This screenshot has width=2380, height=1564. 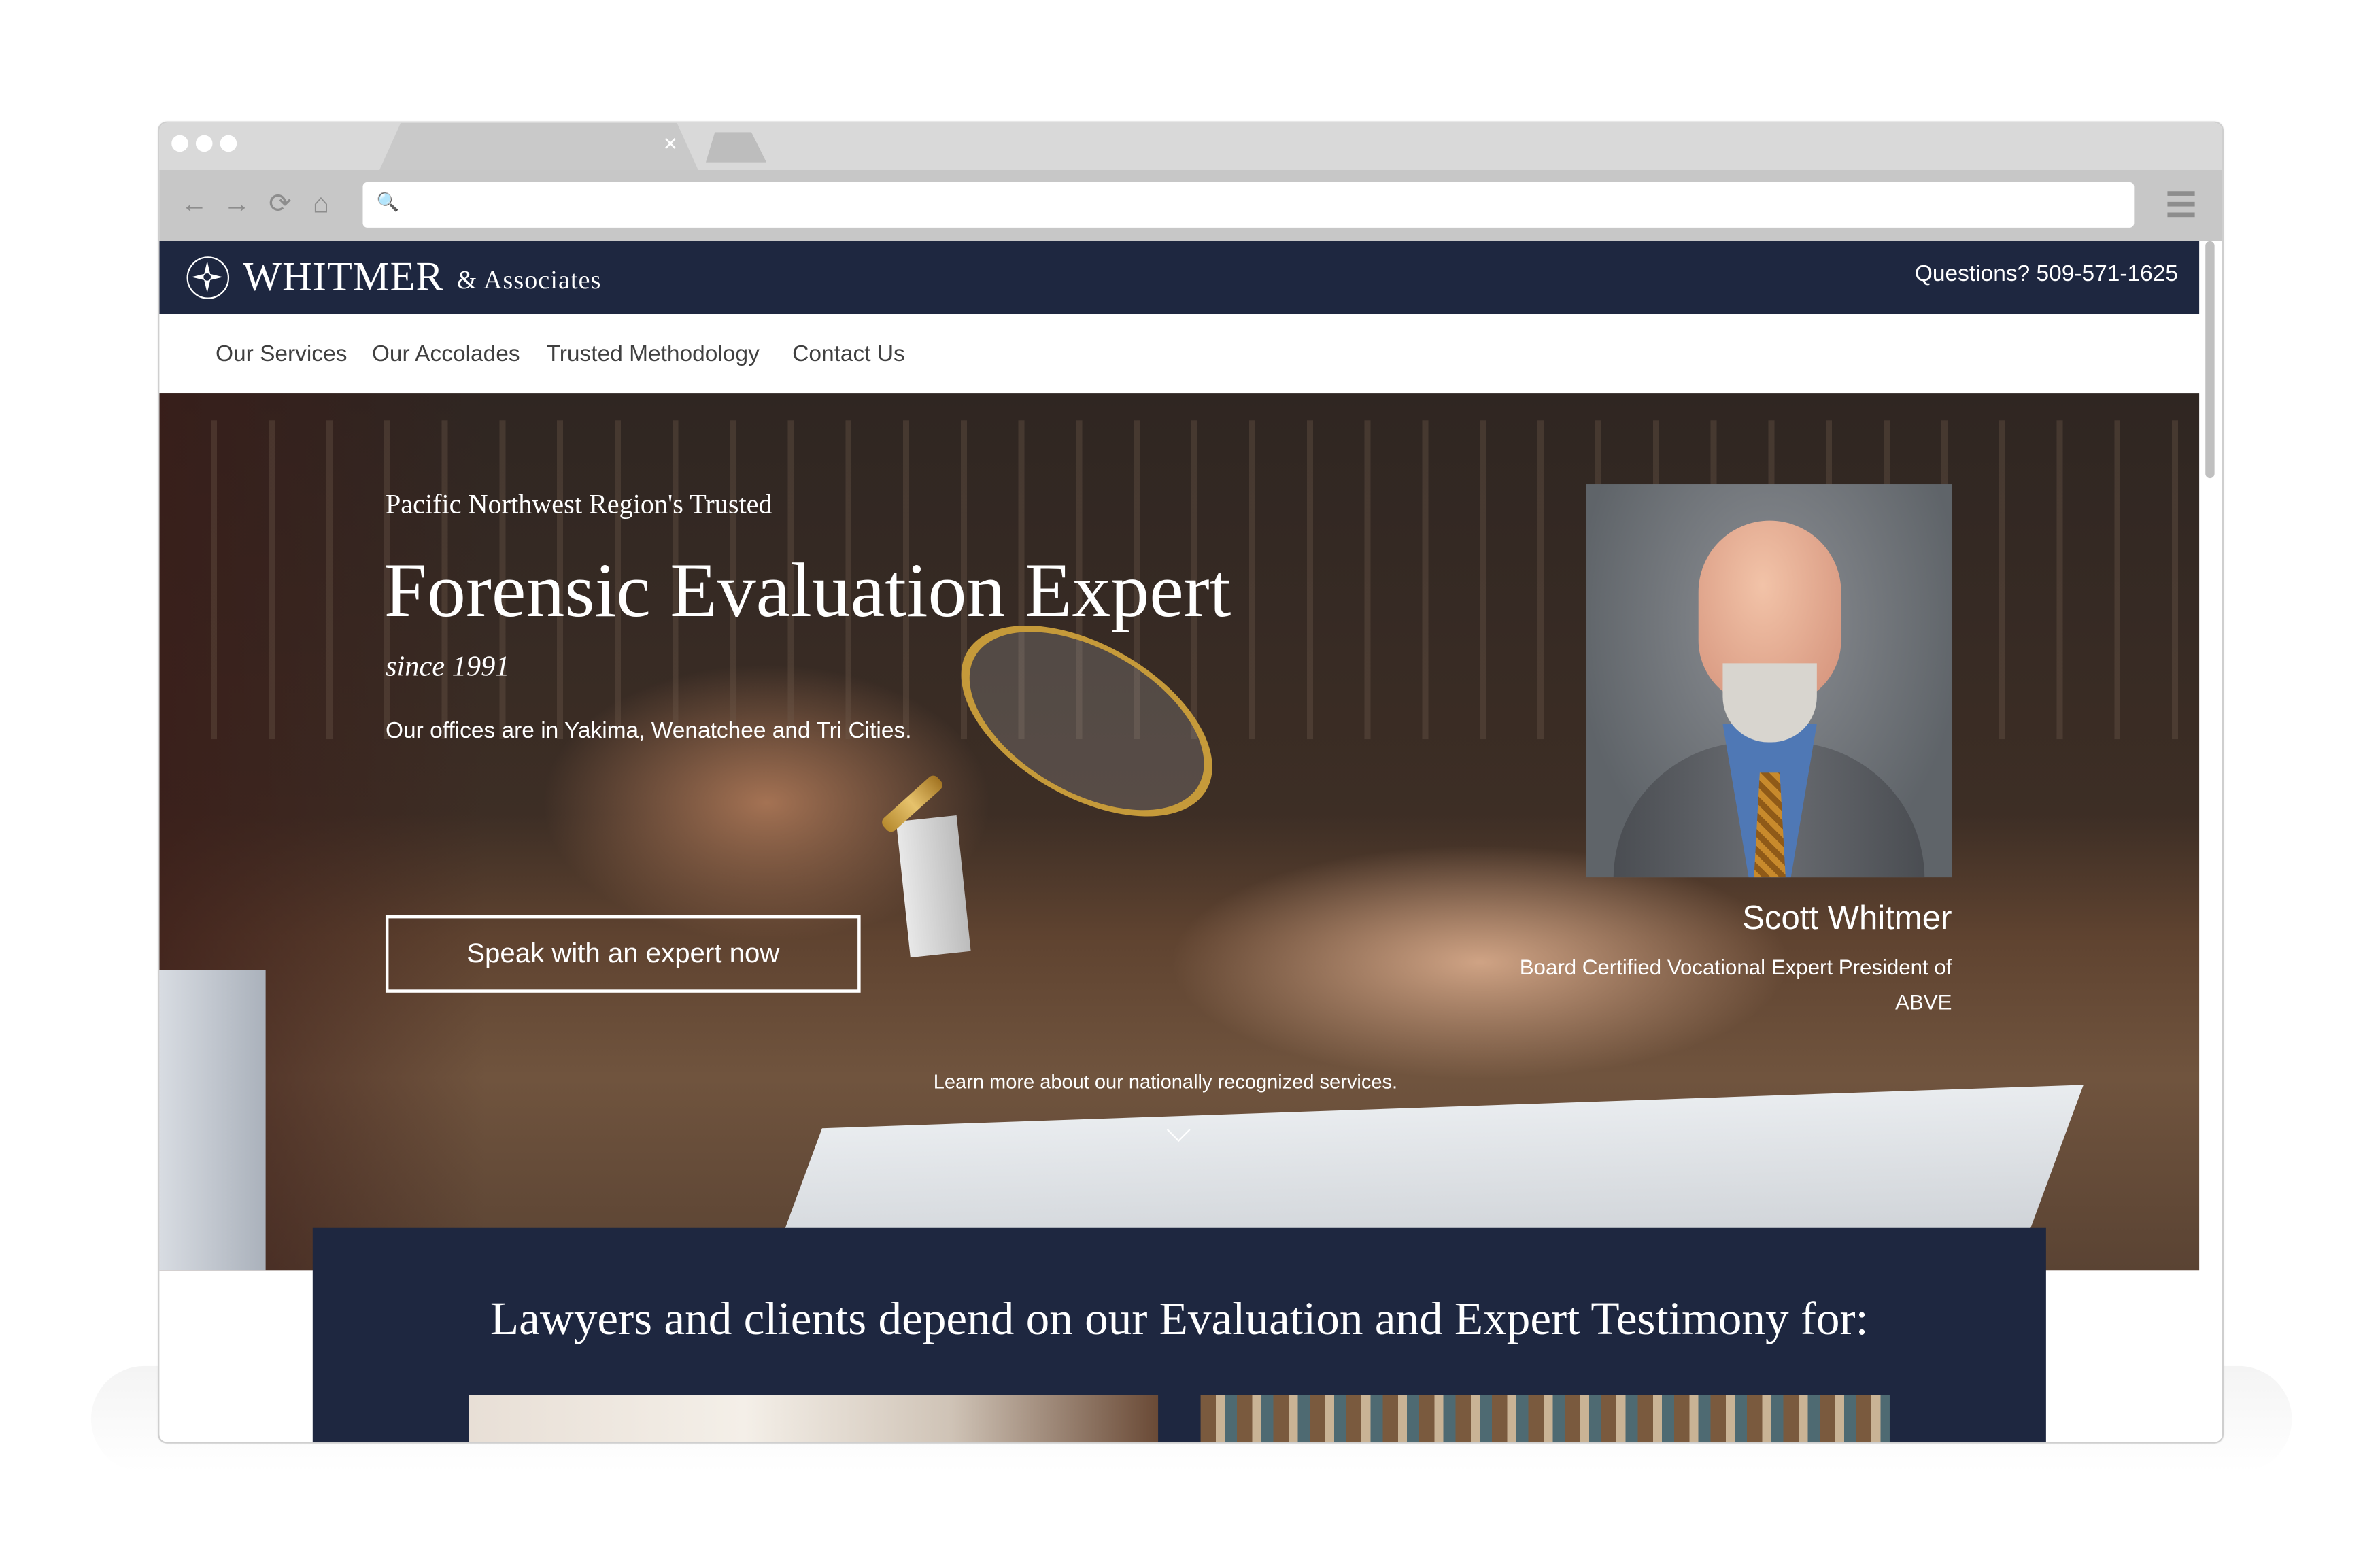 What do you see at coordinates (204, 143) in the screenshot?
I see `window-minimize-dot` at bounding box center [204, 143].